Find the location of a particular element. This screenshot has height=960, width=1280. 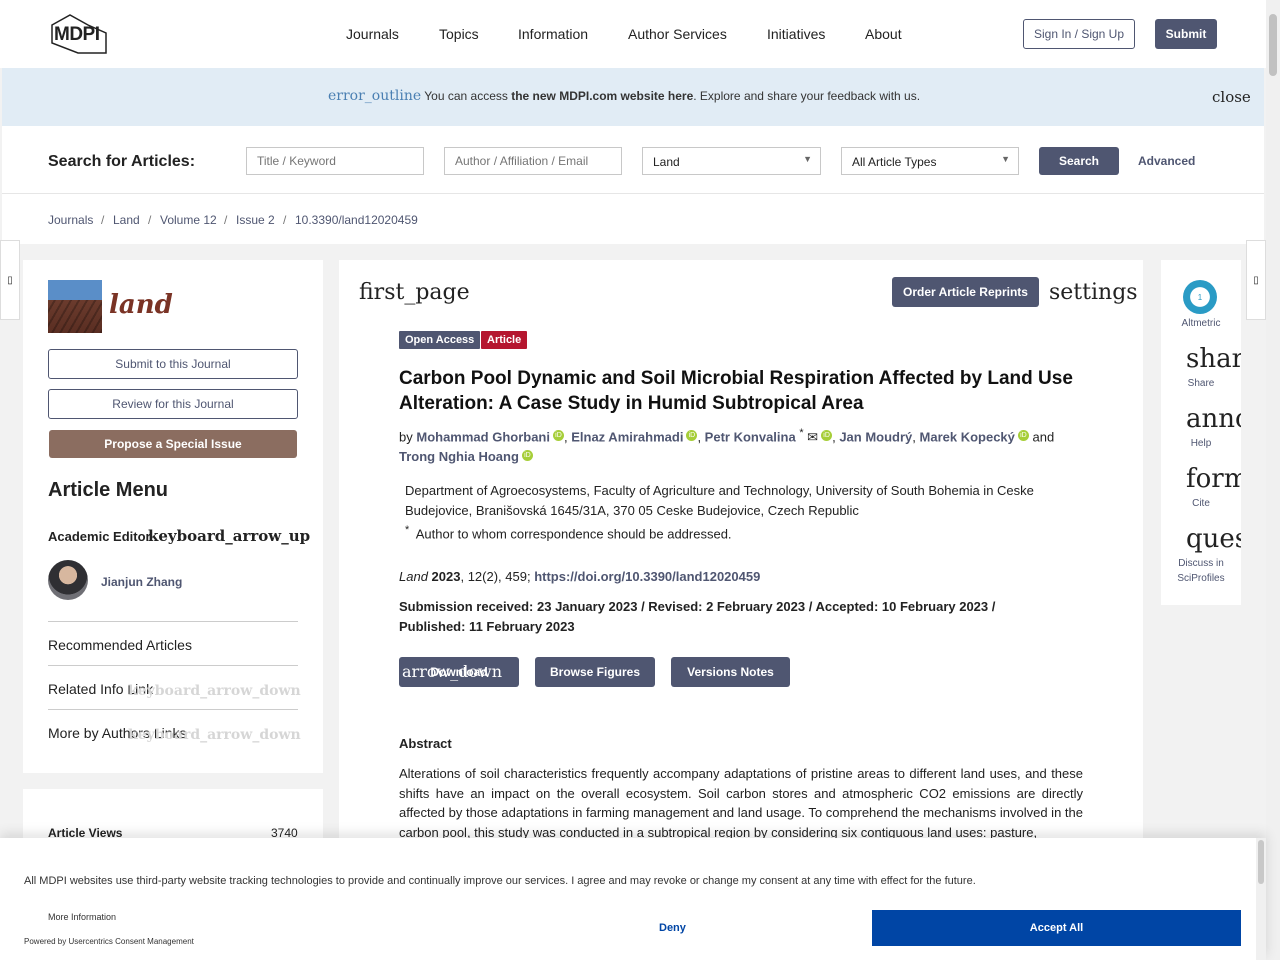

left-drawer-tab: ▯ is located at coordinates (10, 280).